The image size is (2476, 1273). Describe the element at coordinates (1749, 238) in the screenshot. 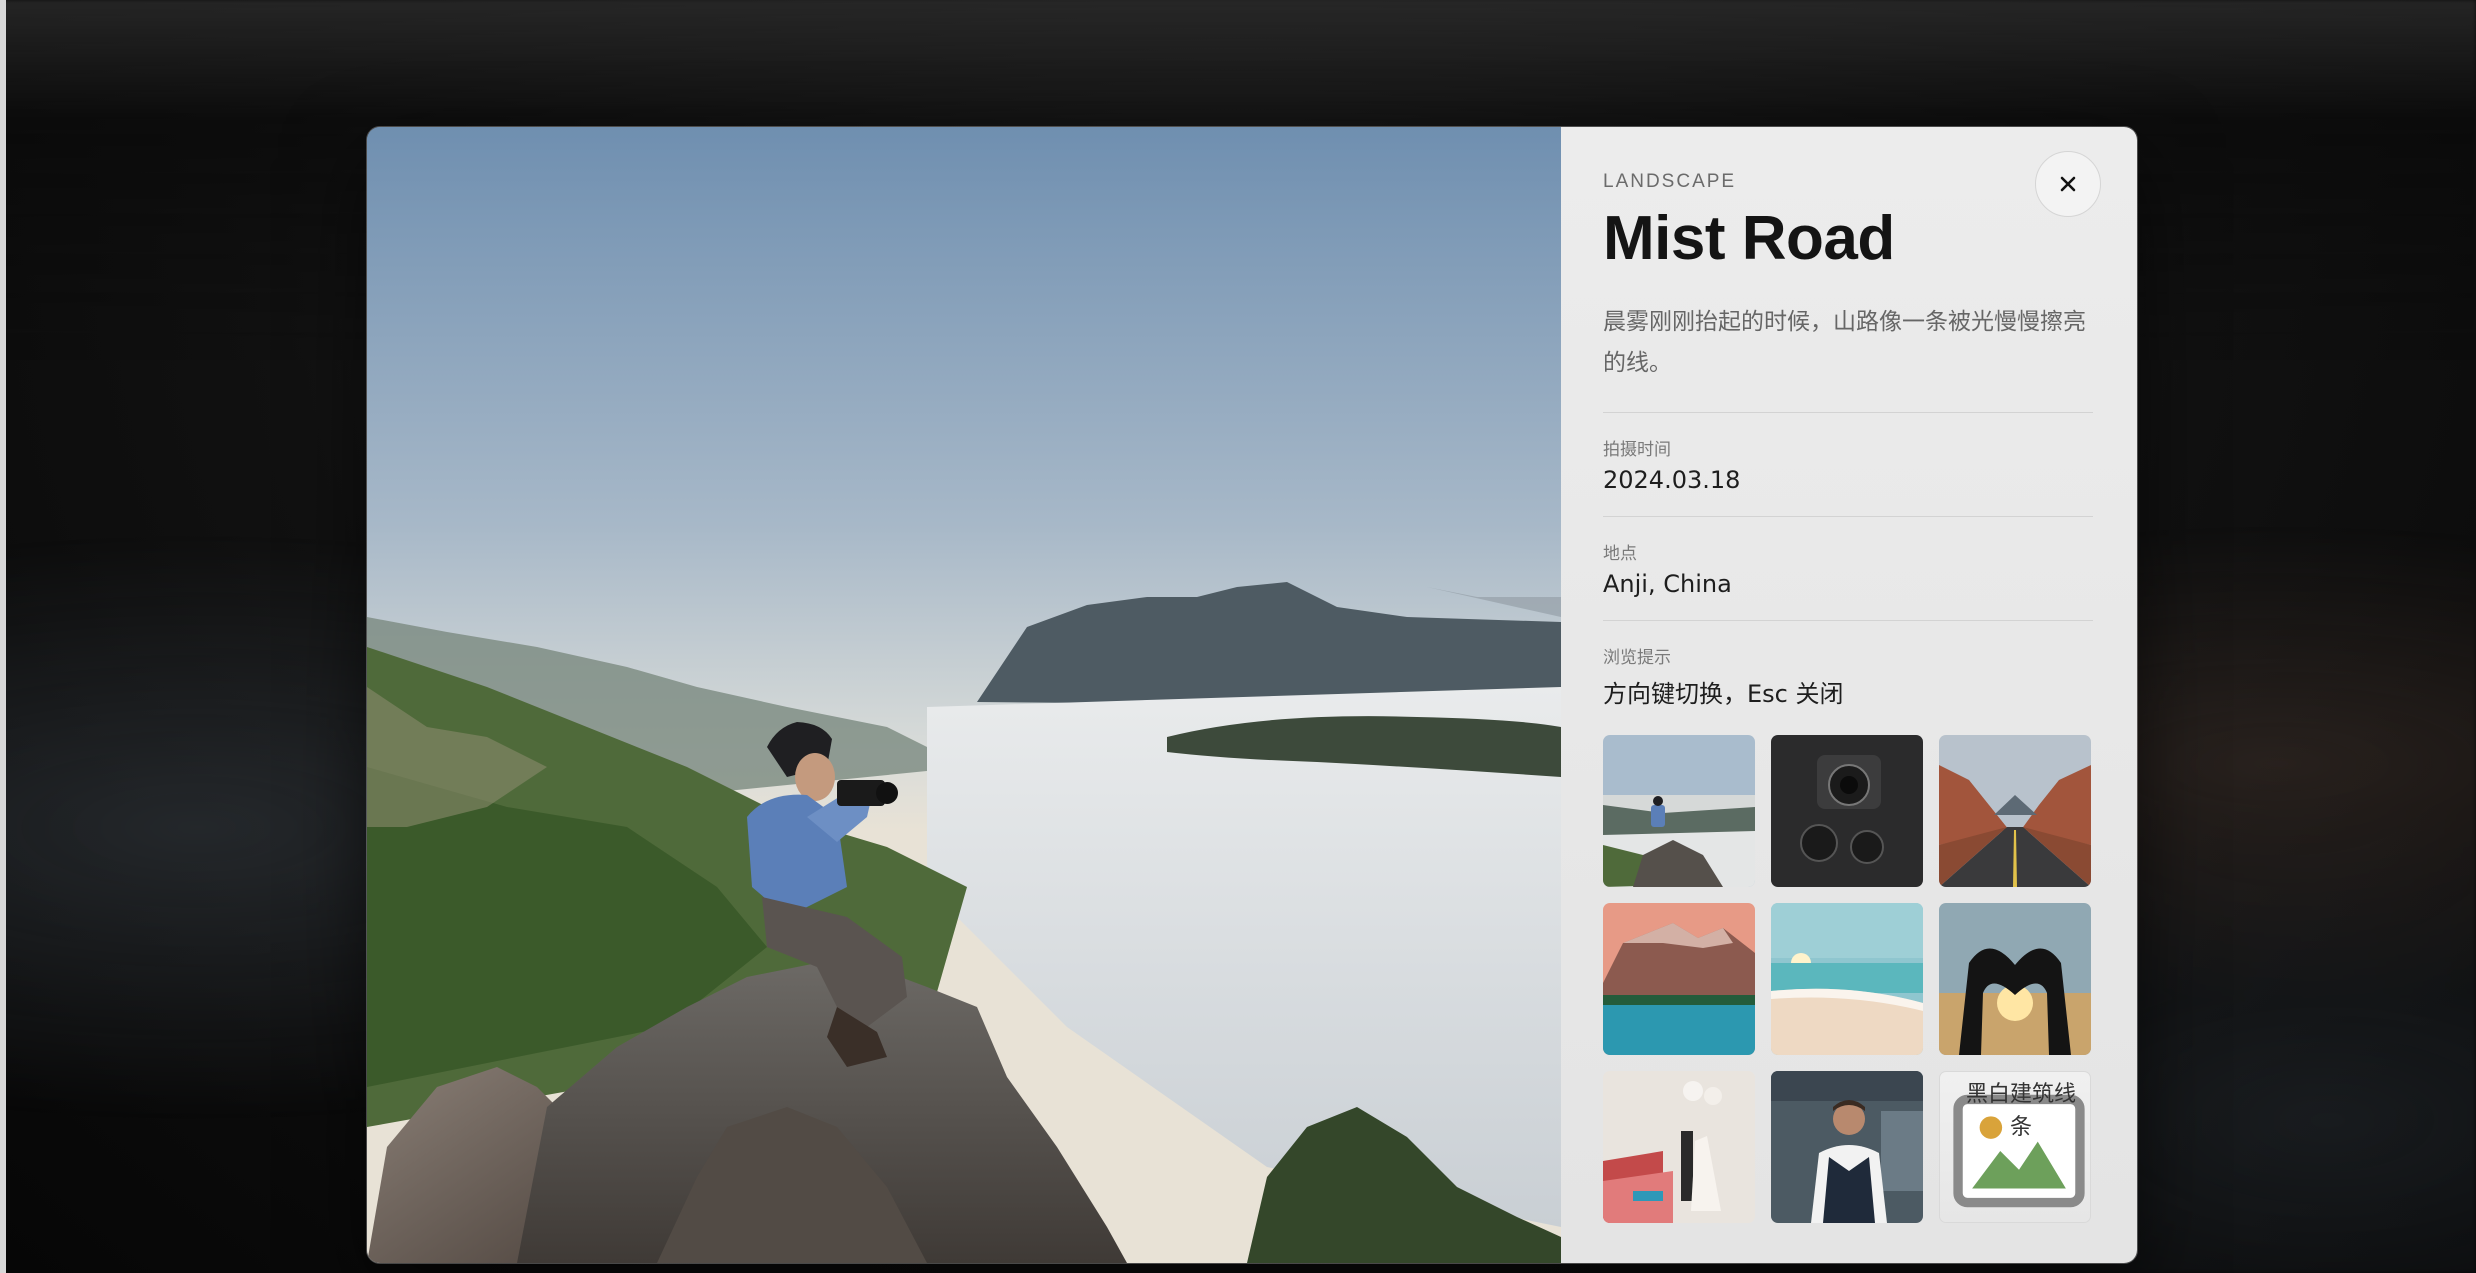

I see `photo-title: Mist Road` at that location.